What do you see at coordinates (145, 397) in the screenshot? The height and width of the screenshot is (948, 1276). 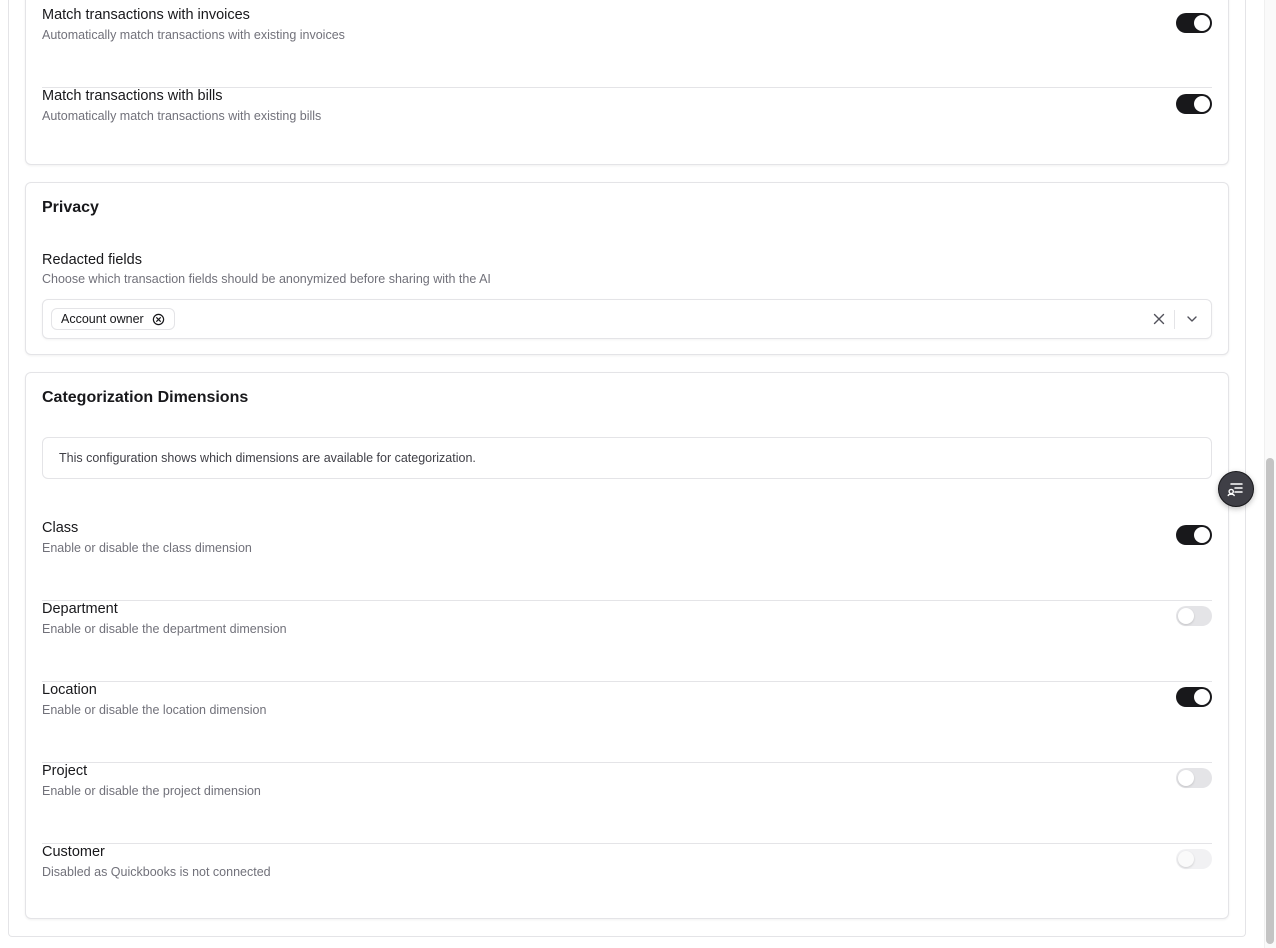 I see `card-title: Categorization Dimensions` at bounding box center [145, 397].